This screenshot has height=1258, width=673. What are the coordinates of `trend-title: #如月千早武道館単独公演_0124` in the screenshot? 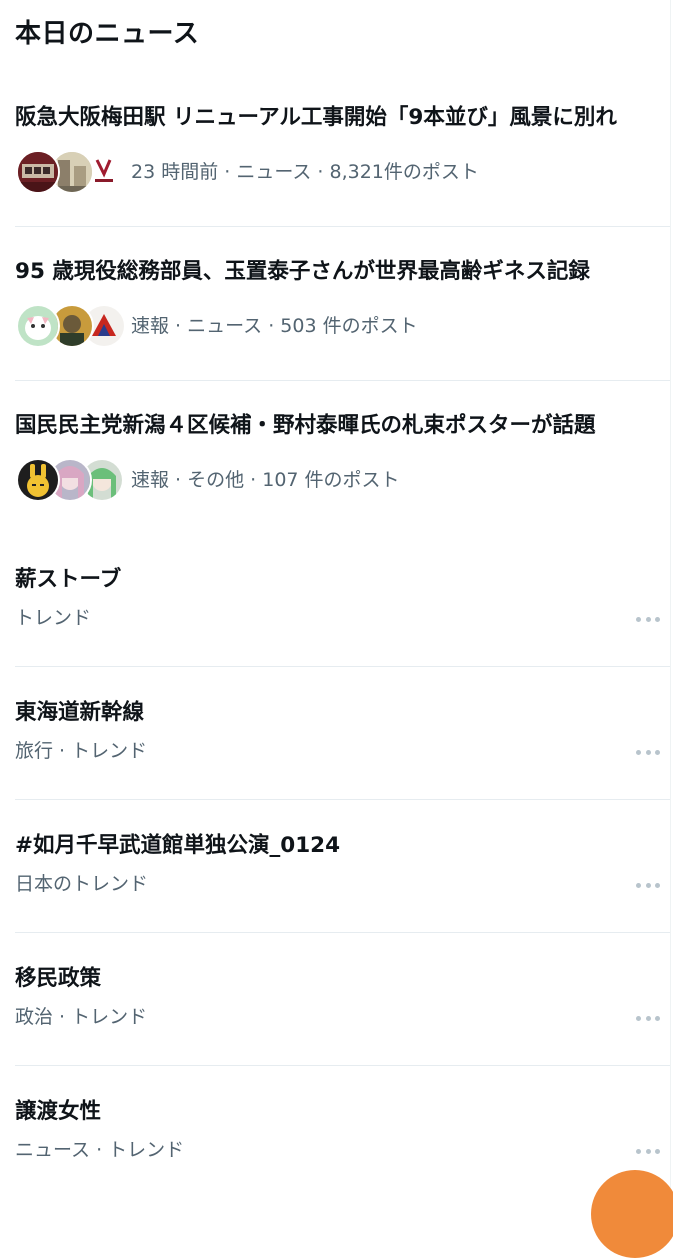 It's located at (178, 845).